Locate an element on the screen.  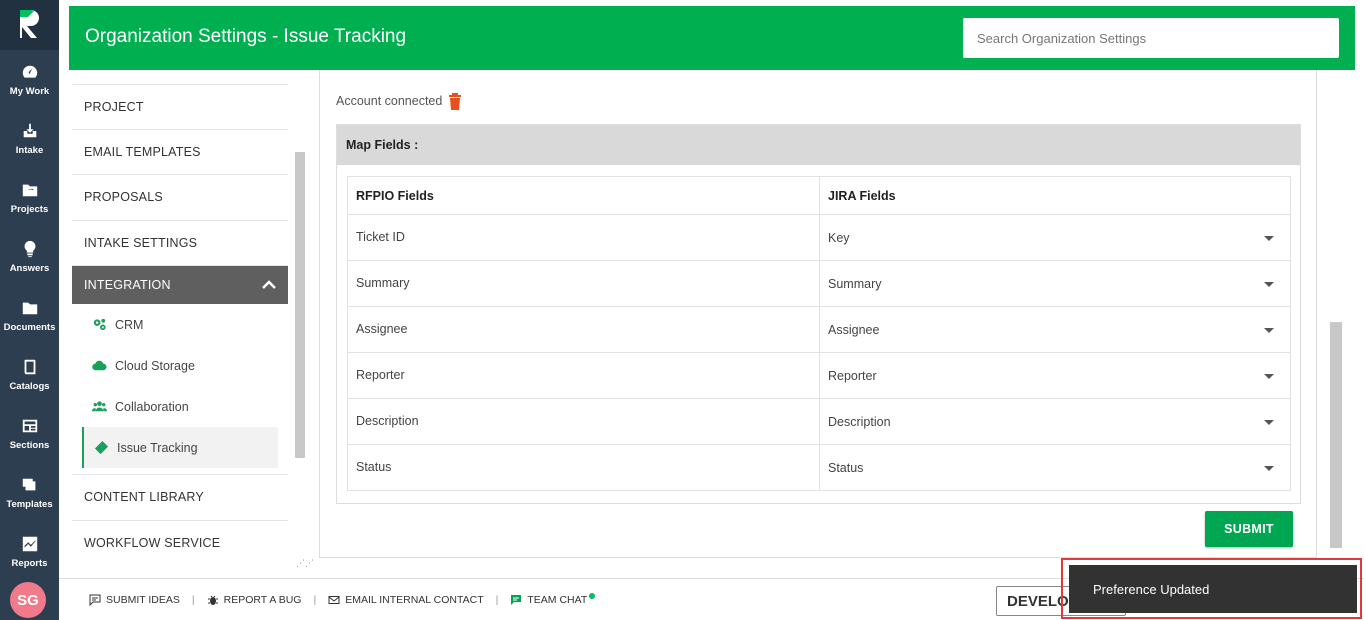
jira-field-value: Reporter is located at coordinates (852, 375).